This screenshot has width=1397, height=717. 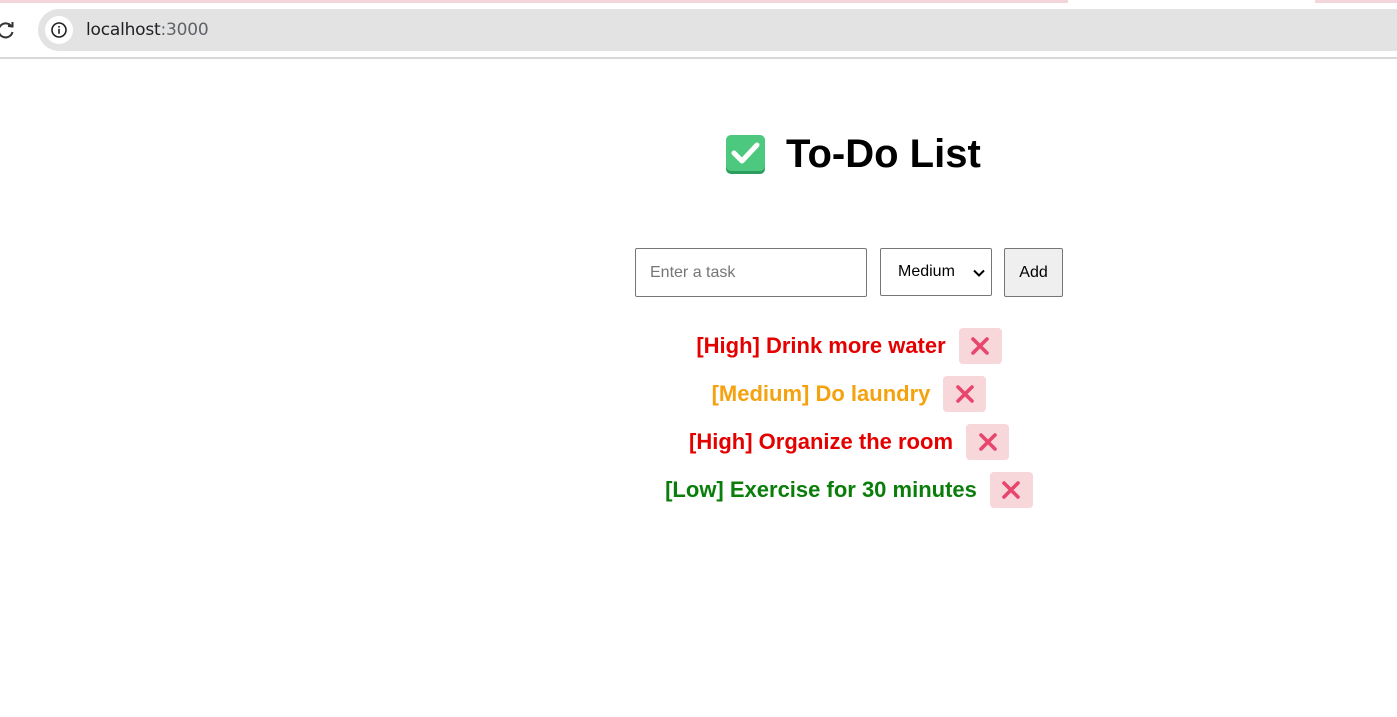 What do you see at coordinates (883, 154) in the screenshot?
I see `page-title-text: To-Do List` at bounding box center [883, 154].